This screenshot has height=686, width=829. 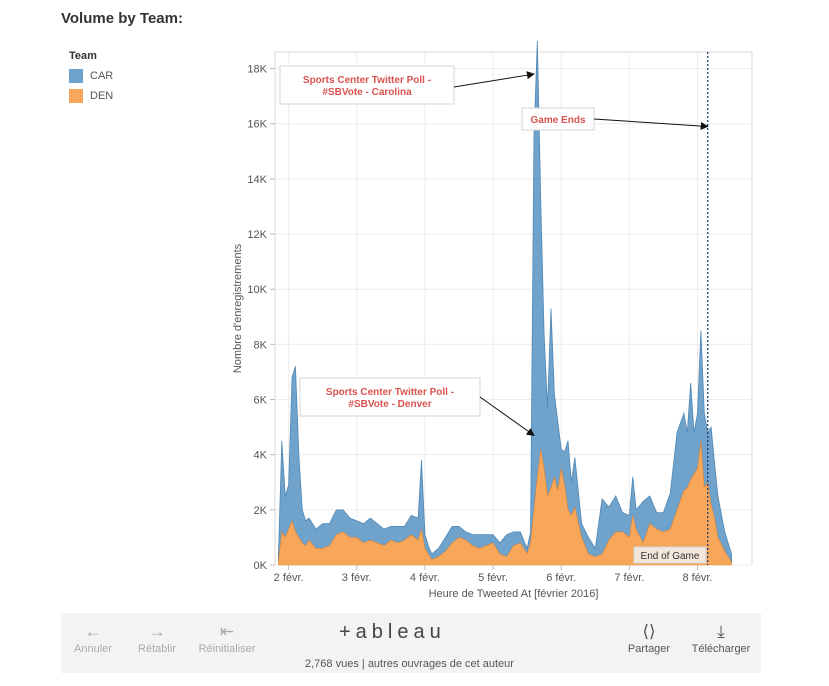 What do you see at coordinates (514, 594) in the screenshot?
I see `x-axis-title: Heure de Tweeted At [février 2016]` at bounding box center [514, 594].